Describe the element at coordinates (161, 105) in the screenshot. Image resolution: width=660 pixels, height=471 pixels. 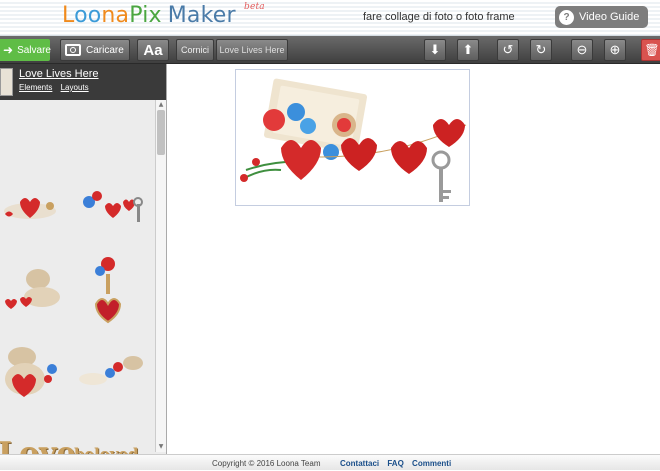
I see `scroll-up-icon: ▲` at that location.